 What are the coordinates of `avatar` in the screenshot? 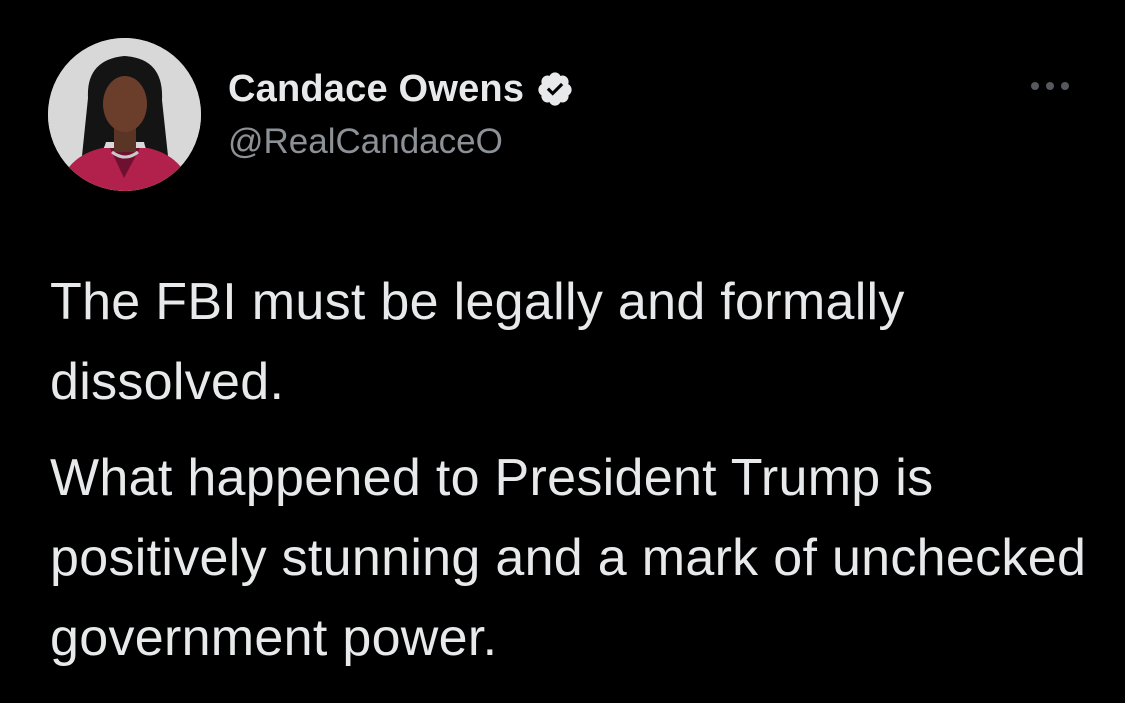 It's located at (124, 114).